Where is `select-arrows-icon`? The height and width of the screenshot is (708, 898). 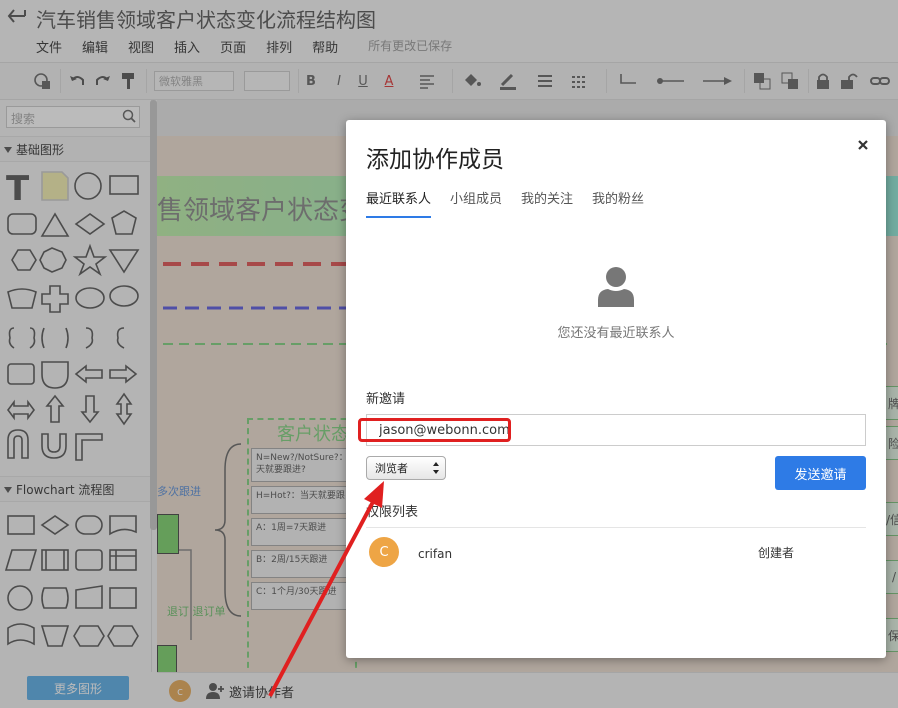
select-arrows-icon is located at coordinates (436, 468).